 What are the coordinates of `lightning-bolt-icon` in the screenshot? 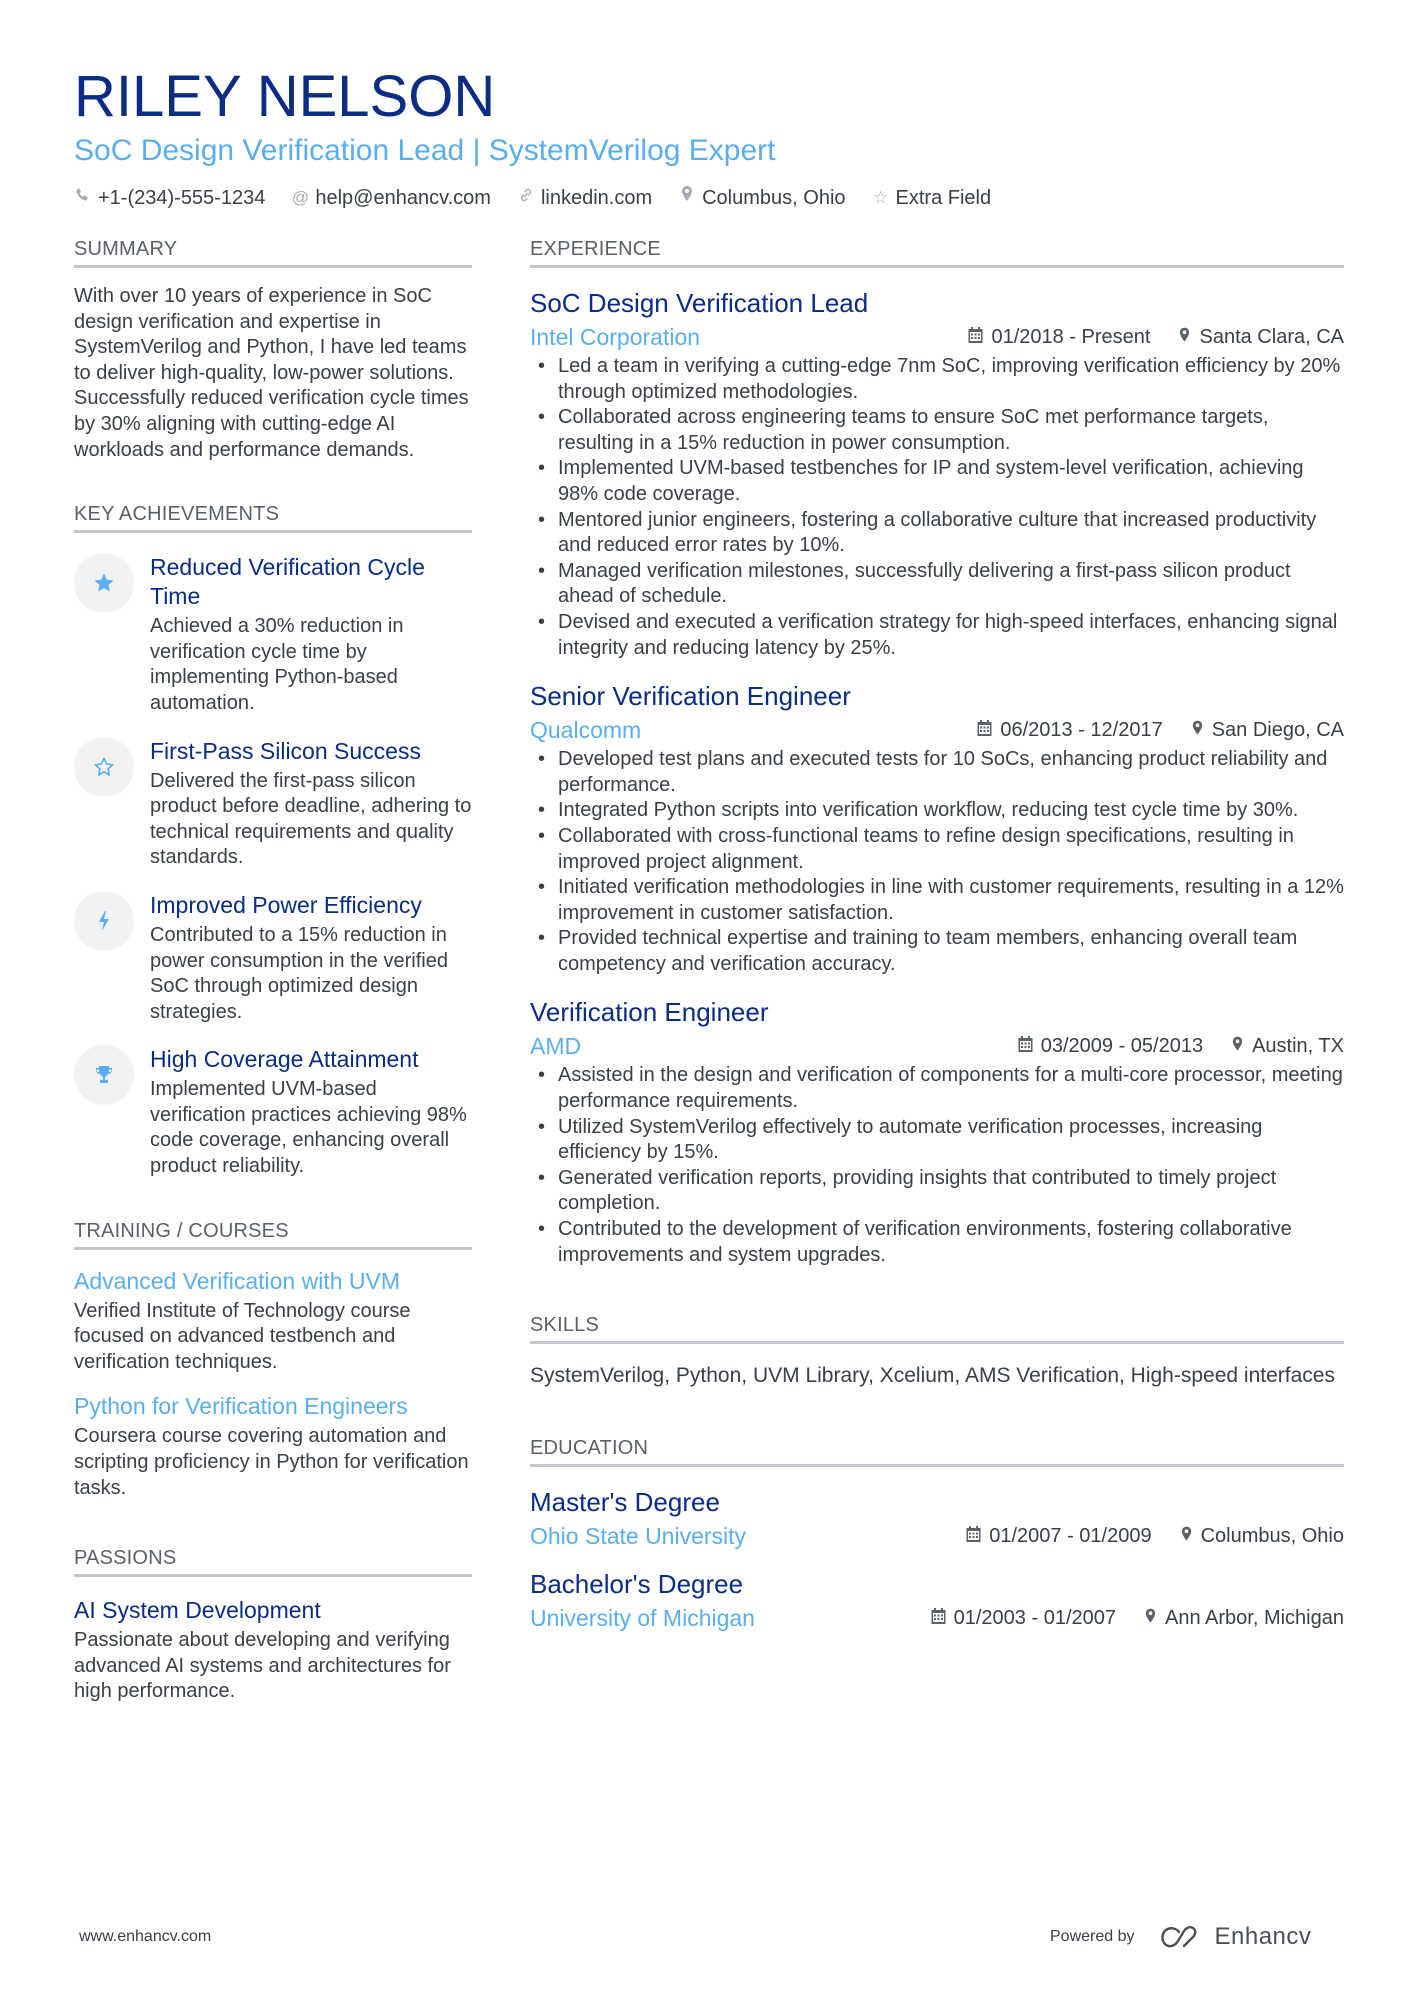 It's located at (104, 920).